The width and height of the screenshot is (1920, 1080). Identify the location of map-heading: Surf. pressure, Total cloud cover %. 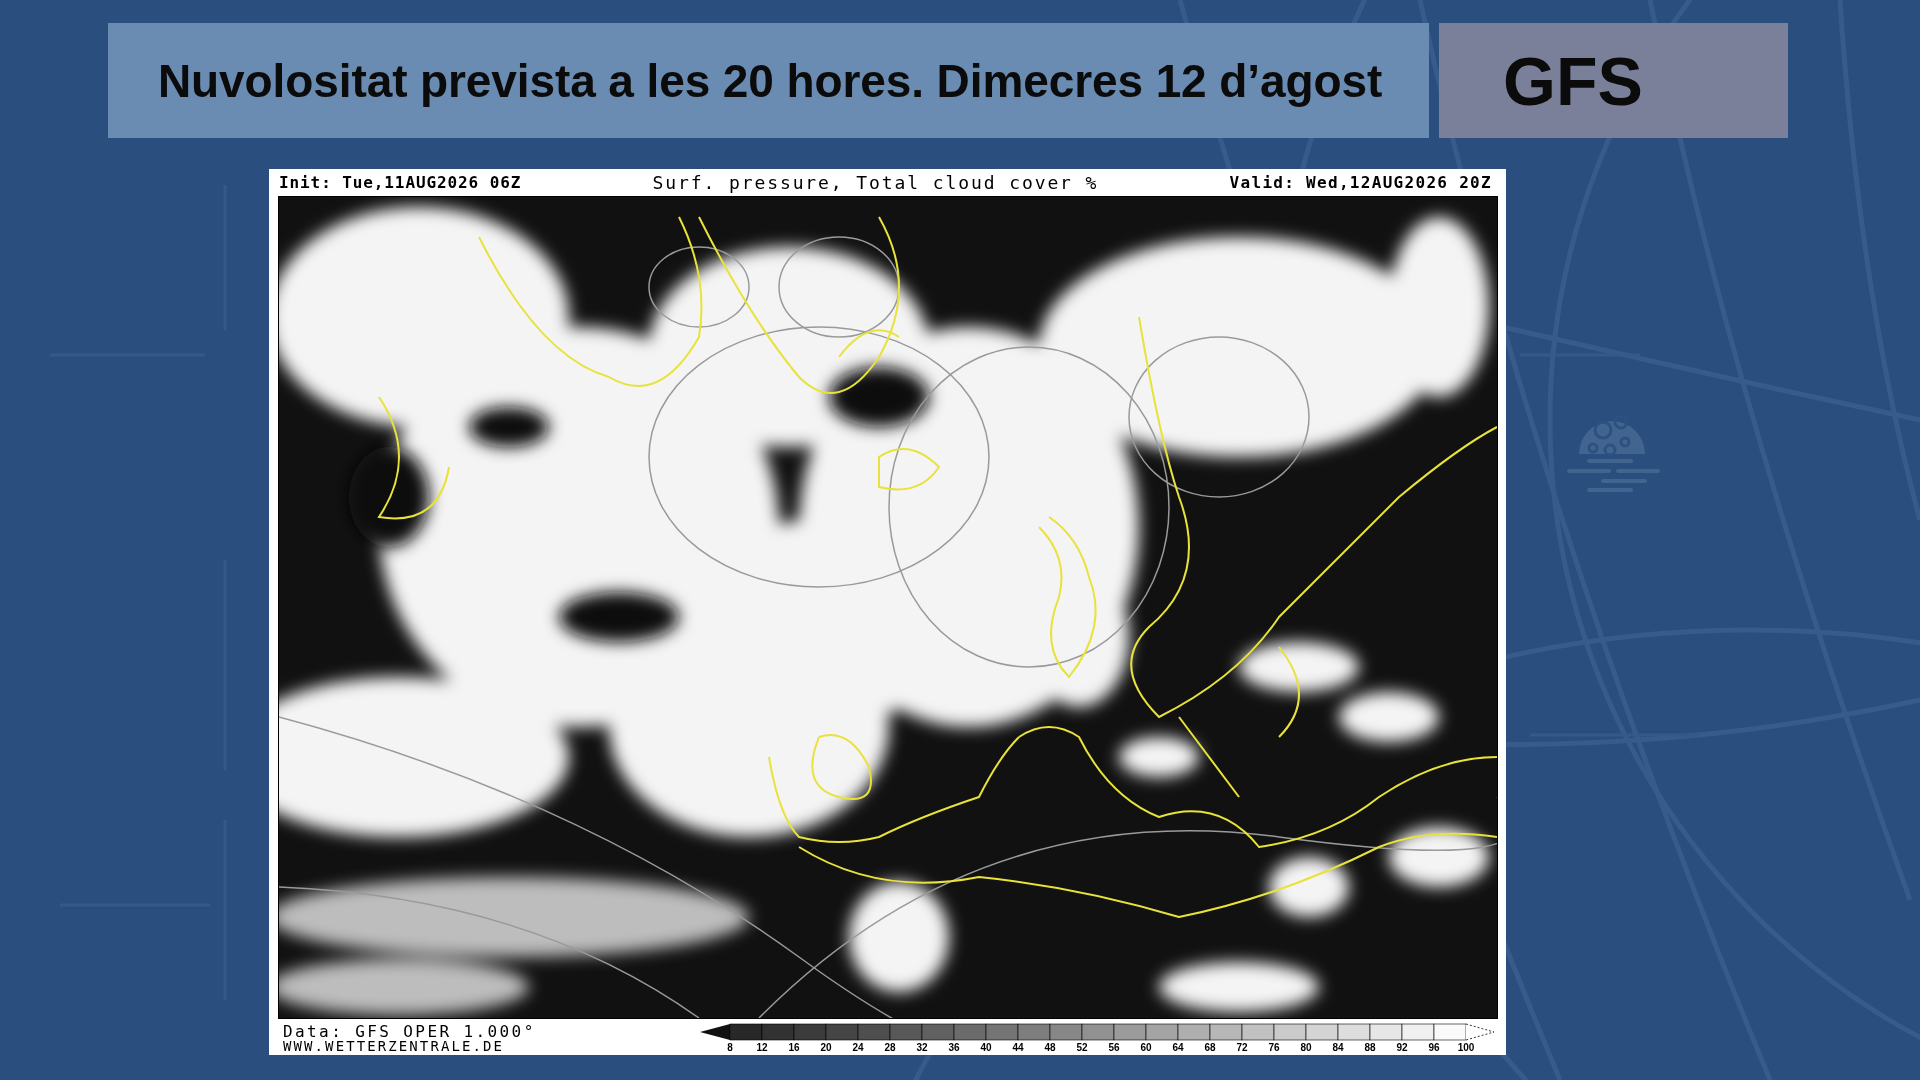
(875, 182).